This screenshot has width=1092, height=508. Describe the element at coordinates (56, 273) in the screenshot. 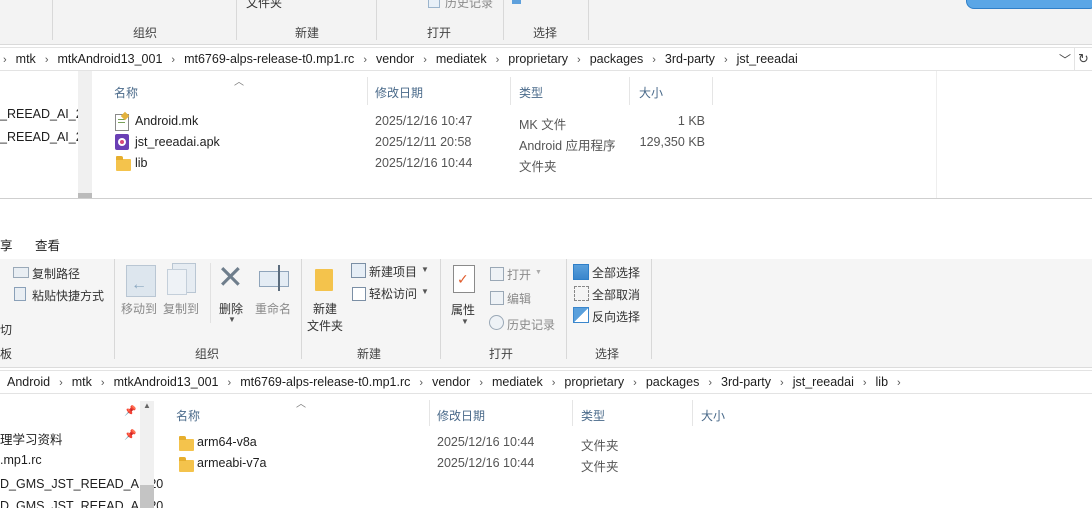

I see `copy-path-button: 复制路径` at that location.